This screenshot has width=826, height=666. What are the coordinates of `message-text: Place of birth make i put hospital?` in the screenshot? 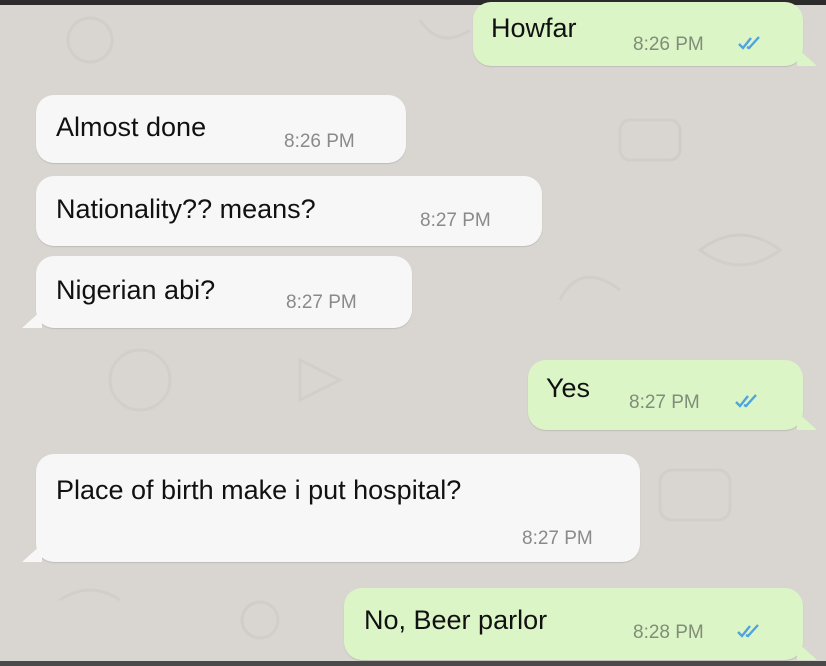 It's located at (259, 490).